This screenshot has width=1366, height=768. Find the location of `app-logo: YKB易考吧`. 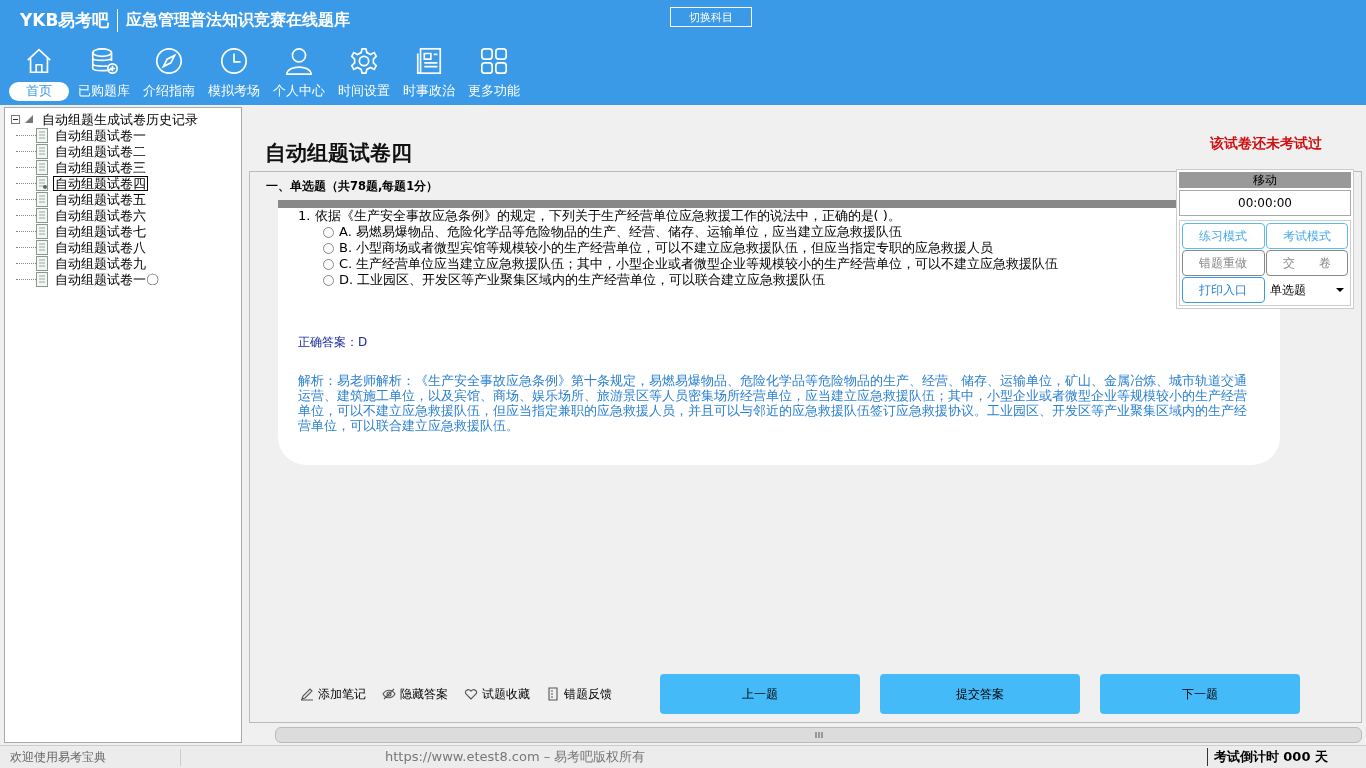

app-logo: YKB易考吧 is located at coordinates (69, 20).